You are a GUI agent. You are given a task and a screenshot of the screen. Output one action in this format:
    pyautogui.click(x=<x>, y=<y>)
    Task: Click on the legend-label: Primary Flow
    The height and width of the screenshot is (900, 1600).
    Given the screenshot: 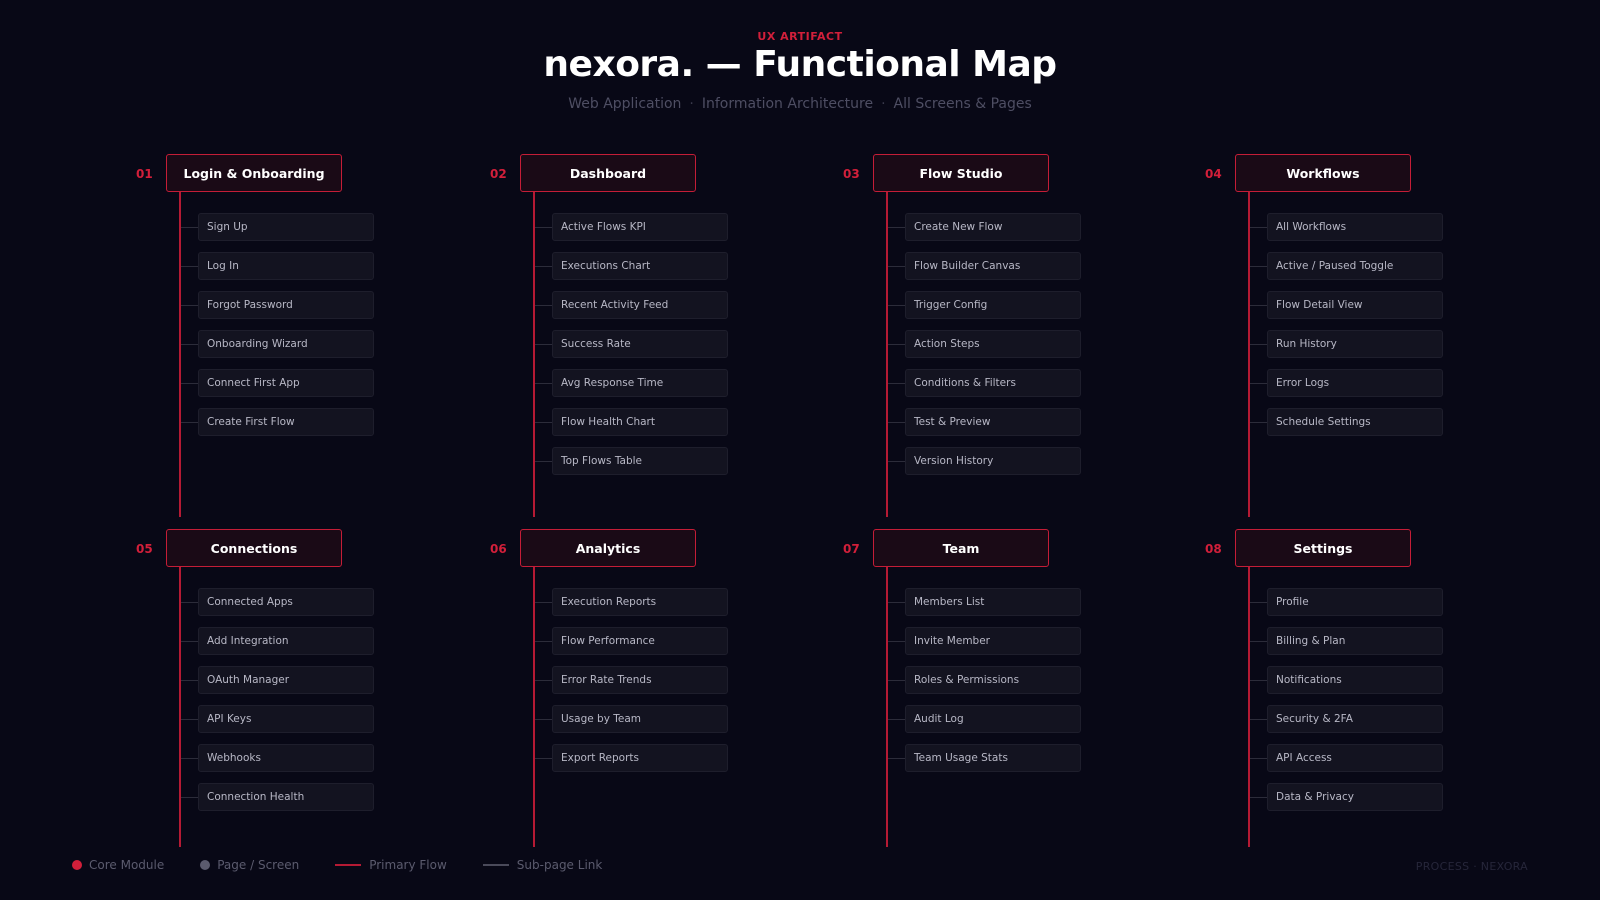 What is the action you would take?
    pyautogui.click(x=408, y=865)
    